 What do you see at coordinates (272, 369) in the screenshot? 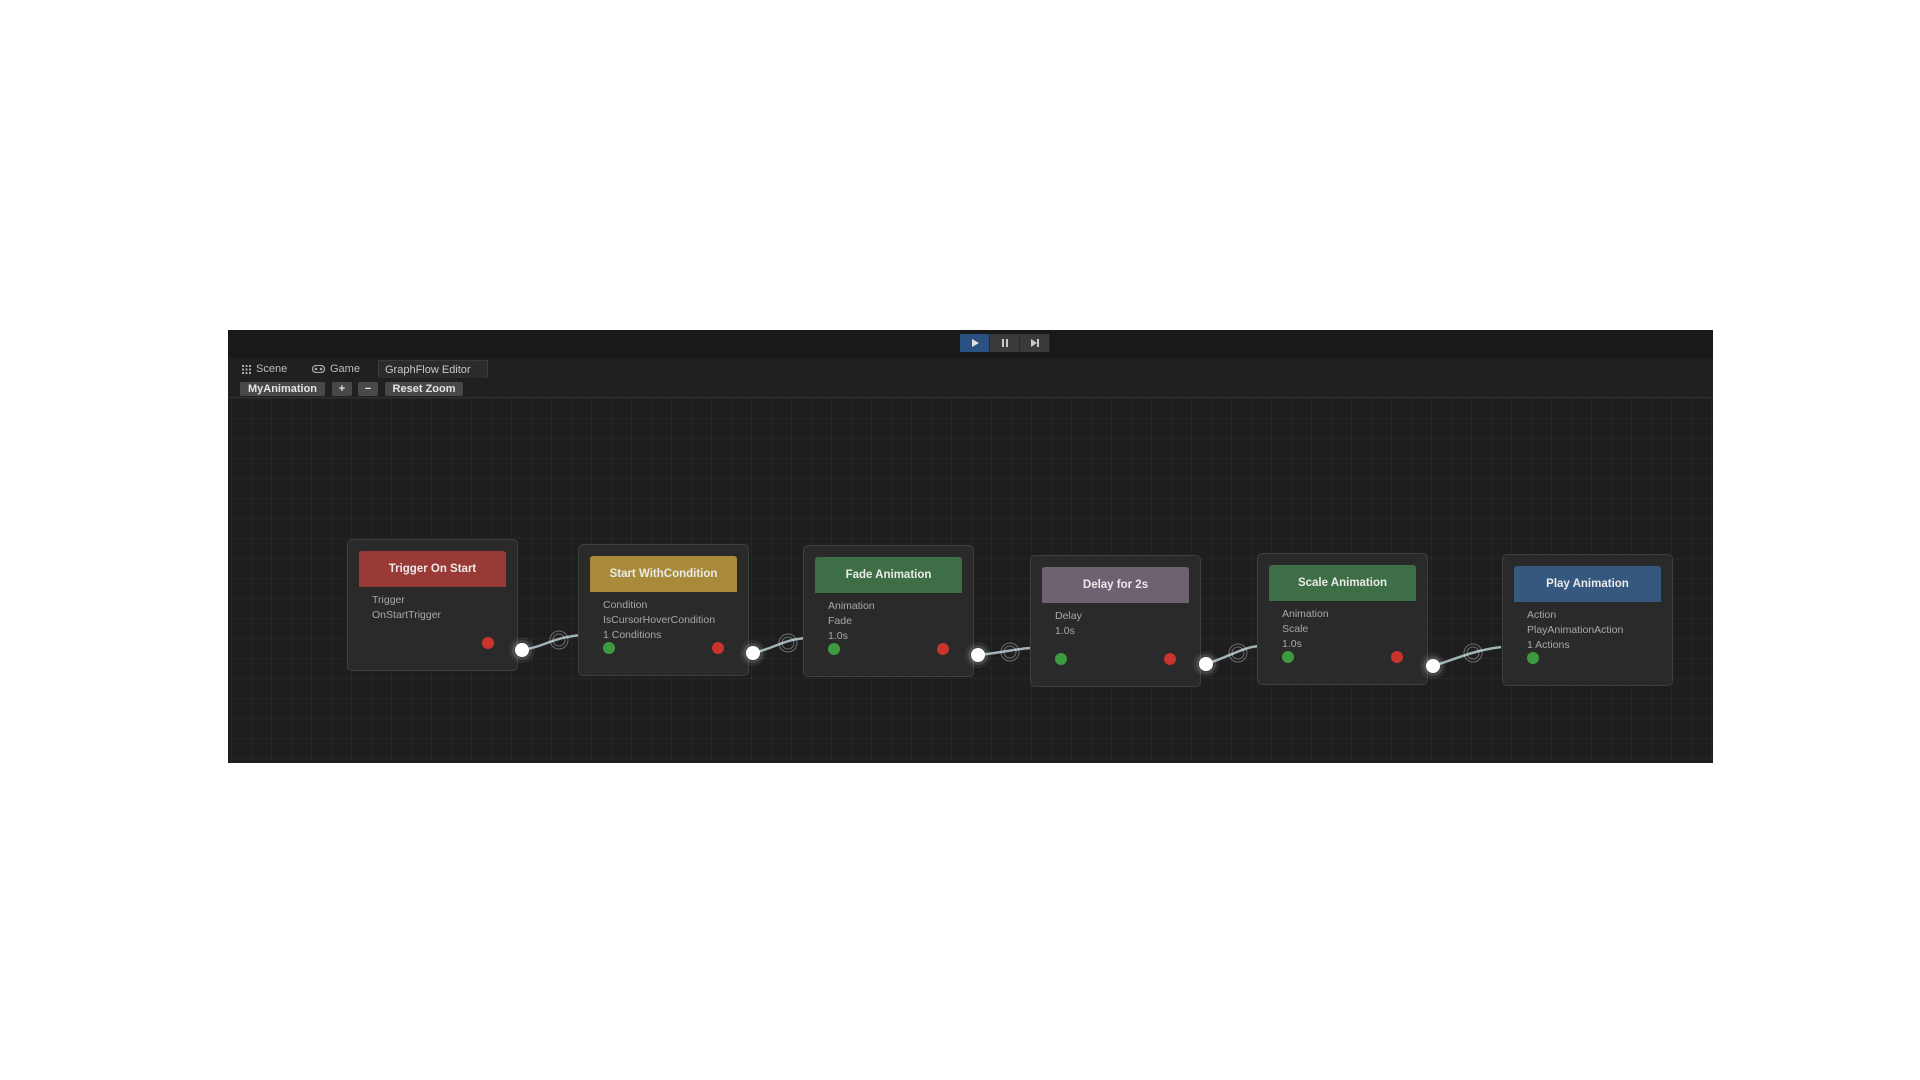
I see `tab-scene-label: Scene` at bounding box center [272, 369].